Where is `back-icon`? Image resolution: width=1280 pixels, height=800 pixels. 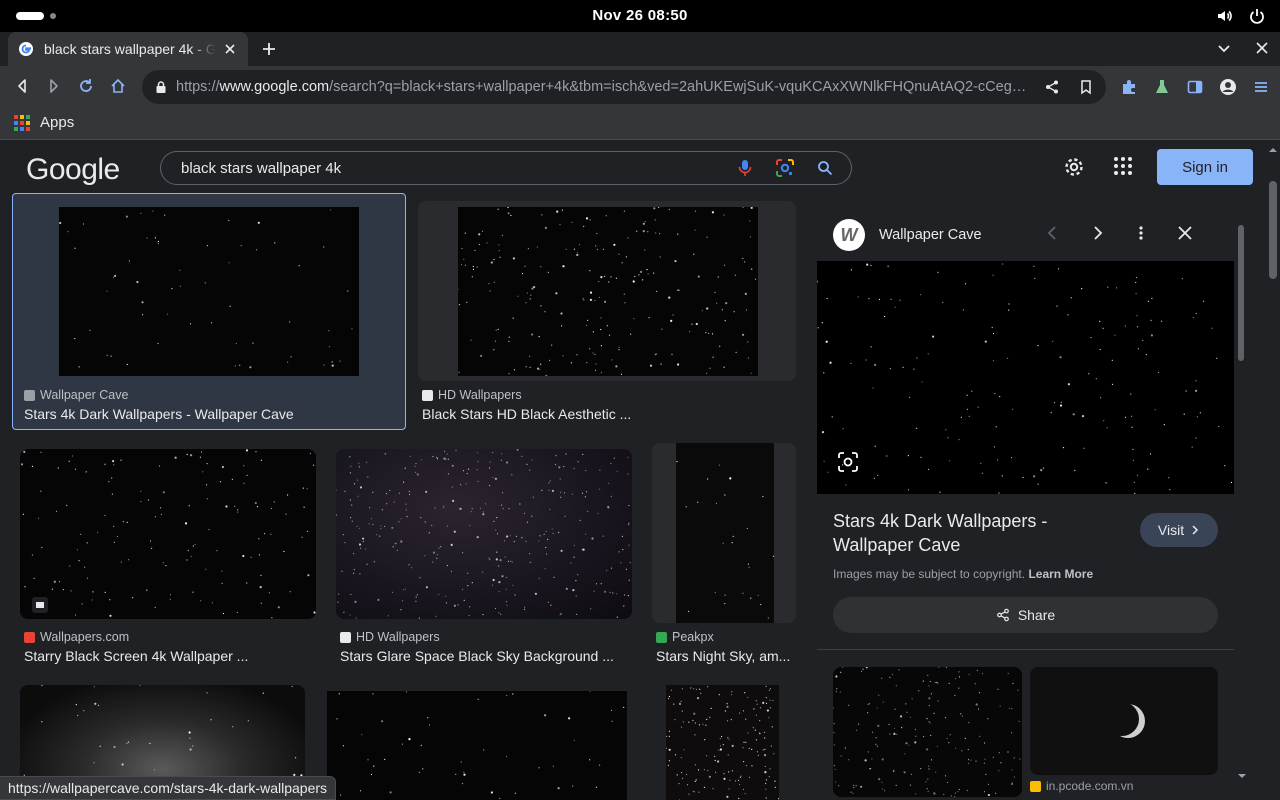
back-icon is located at coordinates (22, 86).